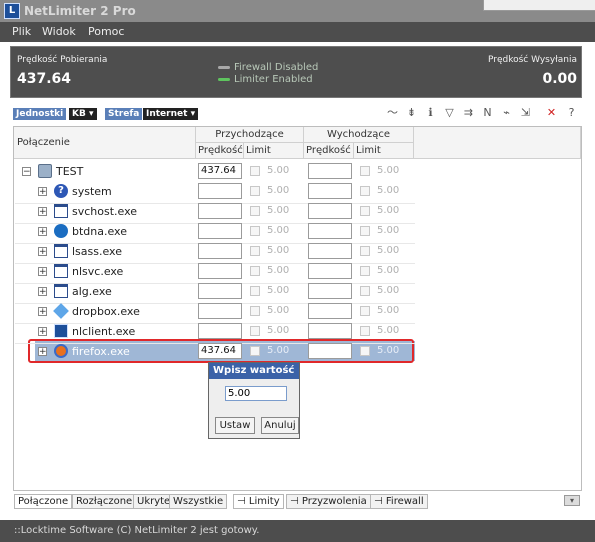 The image size is (595, 542). What do you see at coordinates (104, 501) in the screenshot?
I see `tab-disconnected: Rozłączone` at bounding box center [104, 501].